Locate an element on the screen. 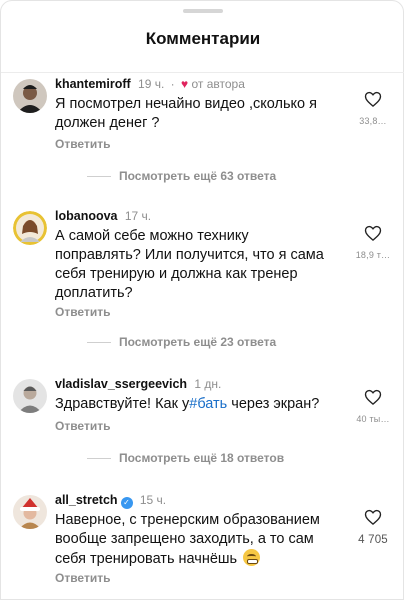  comment-meta: khantemiroff 19 ч. · ♥ от автора is located at coordinates (150, 84).